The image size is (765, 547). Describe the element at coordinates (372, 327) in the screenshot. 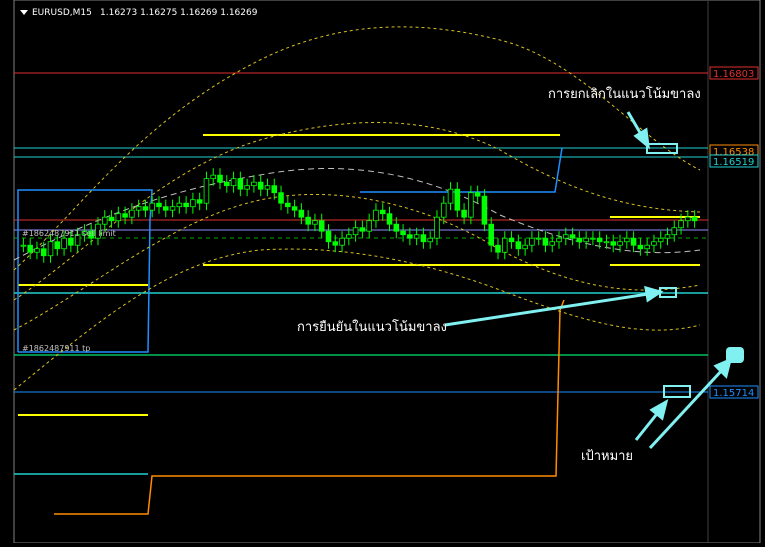

I see `bear-confirm-annotation: การยืนยันในแนวโน้มขาลง` at that location.